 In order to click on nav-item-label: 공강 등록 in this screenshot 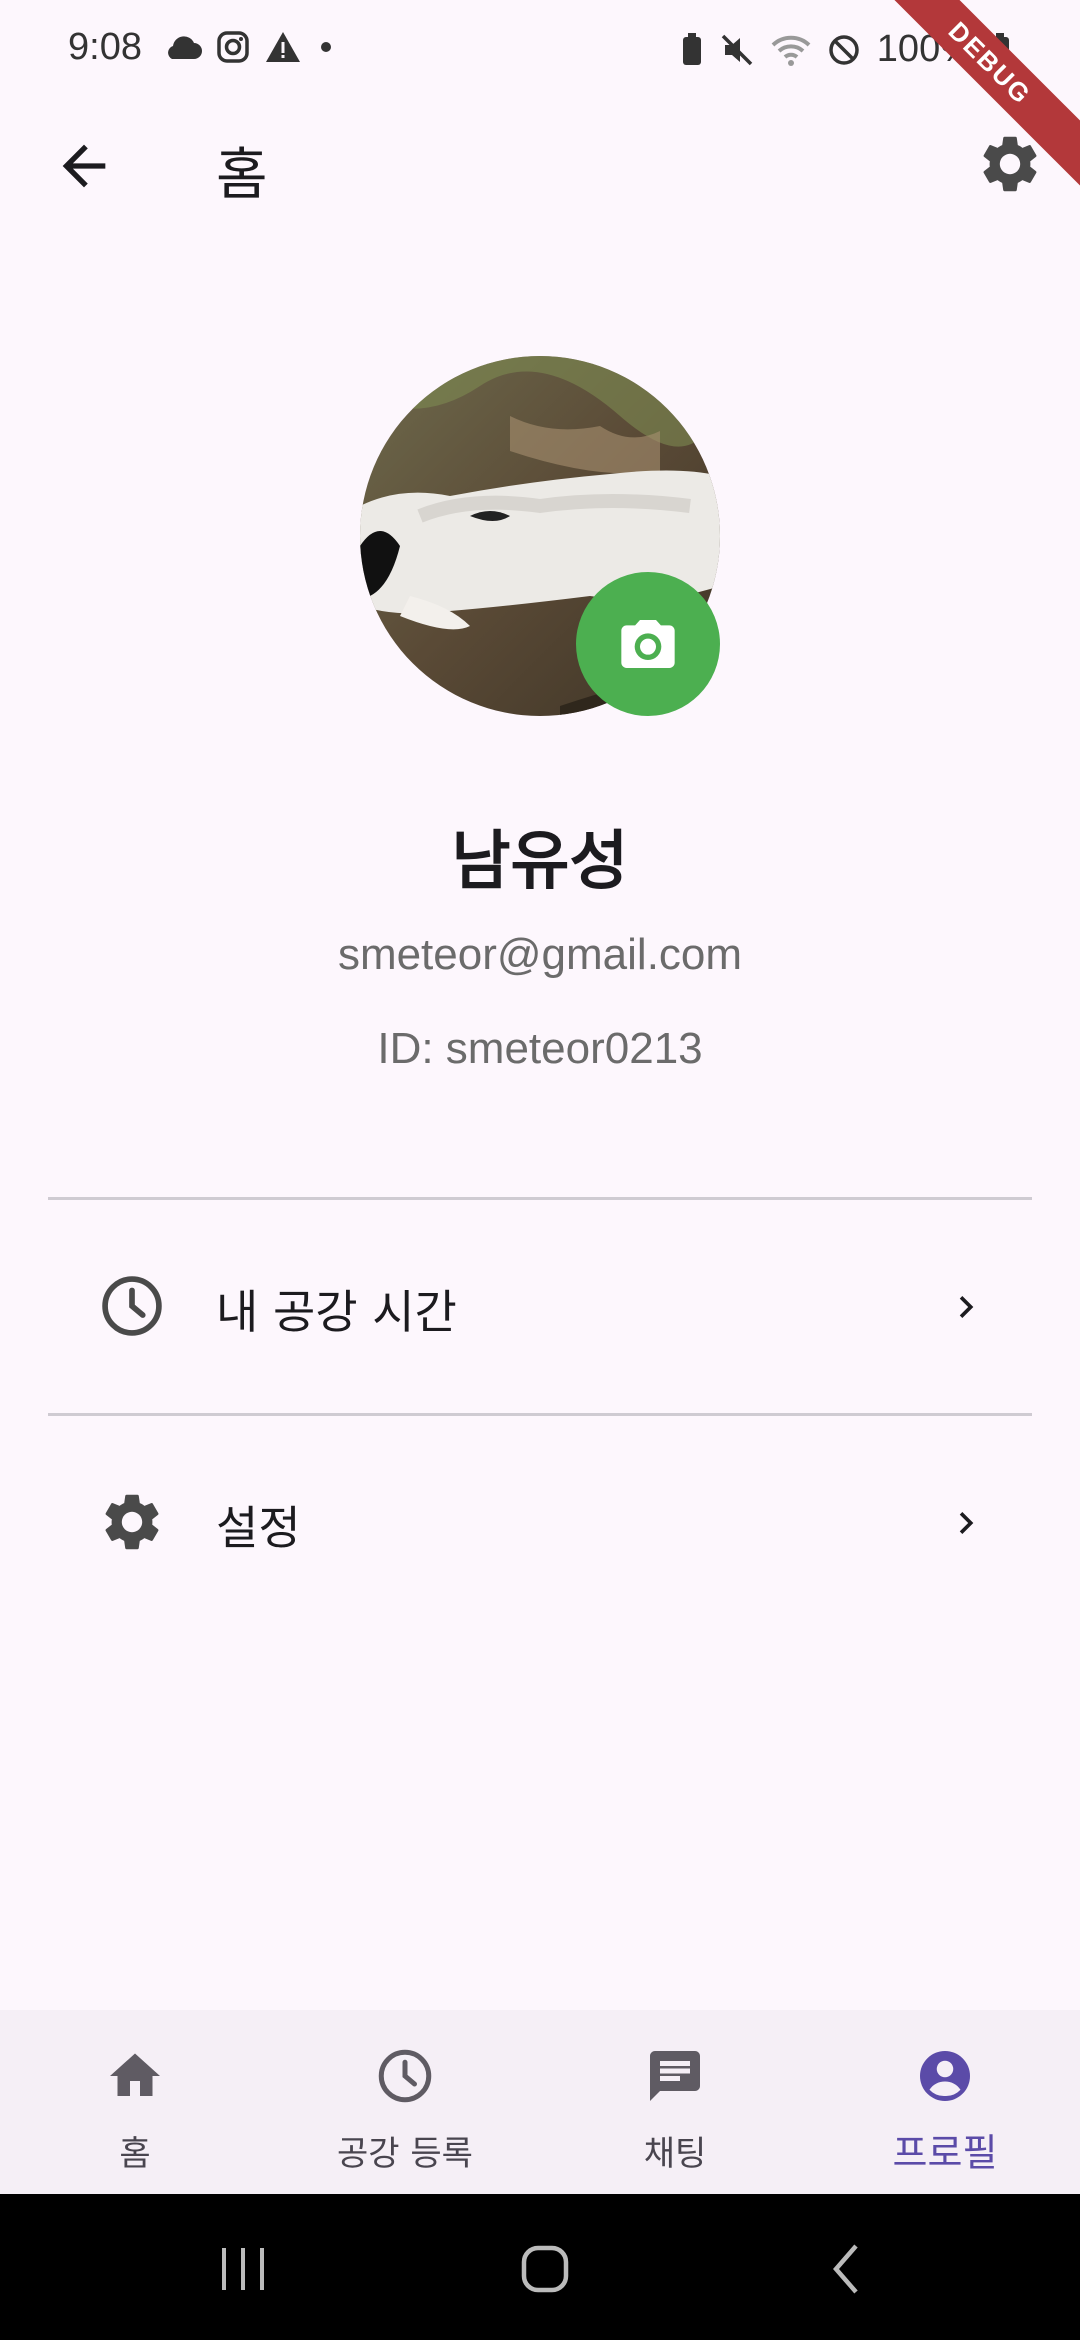, I will do `click(405, 2154)`.